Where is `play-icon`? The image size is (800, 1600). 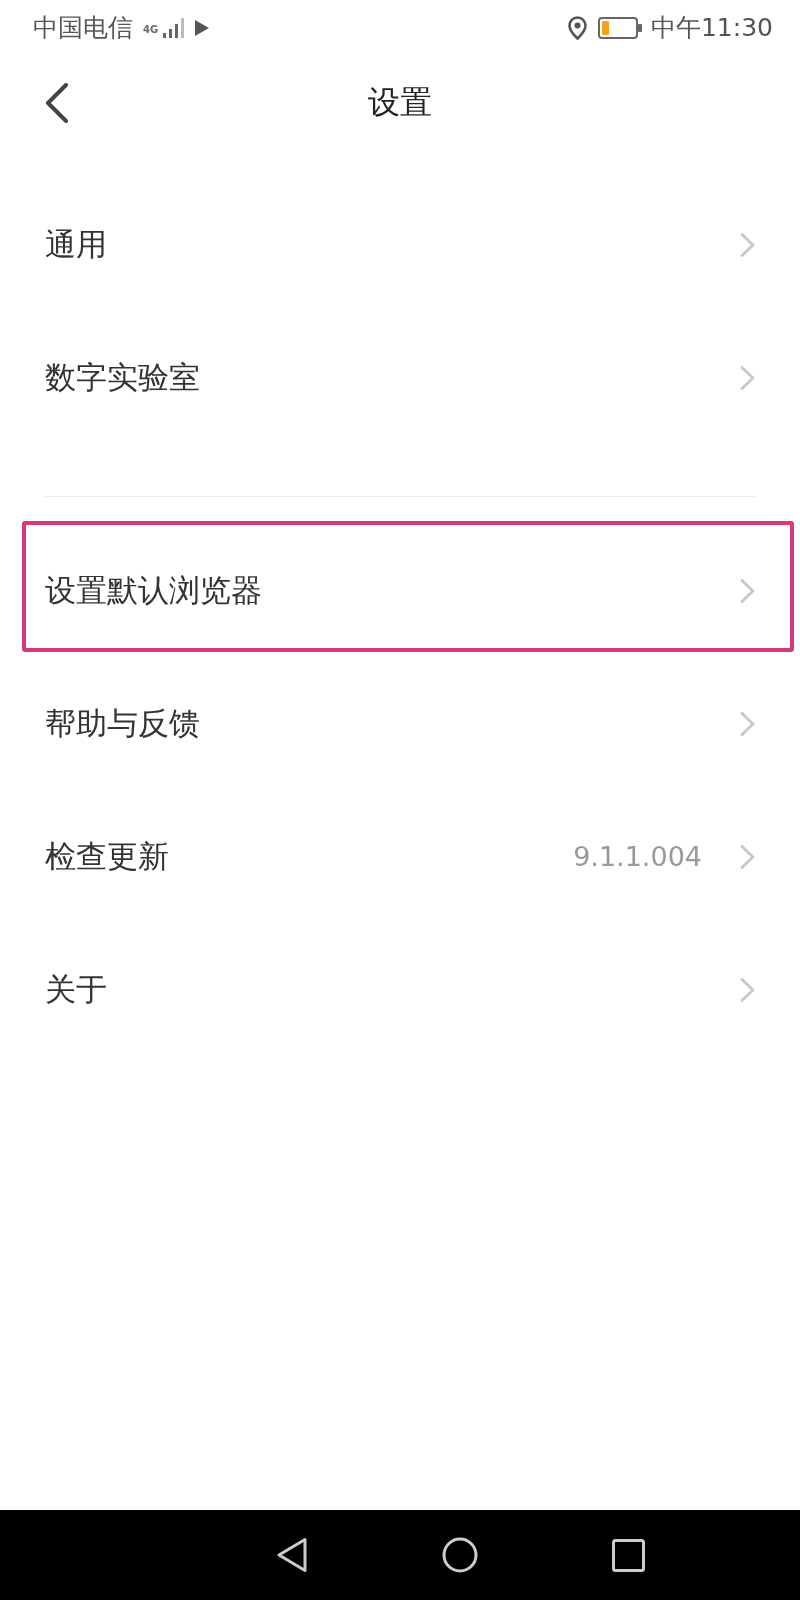
play-icon is located at coordinates (202, 27).